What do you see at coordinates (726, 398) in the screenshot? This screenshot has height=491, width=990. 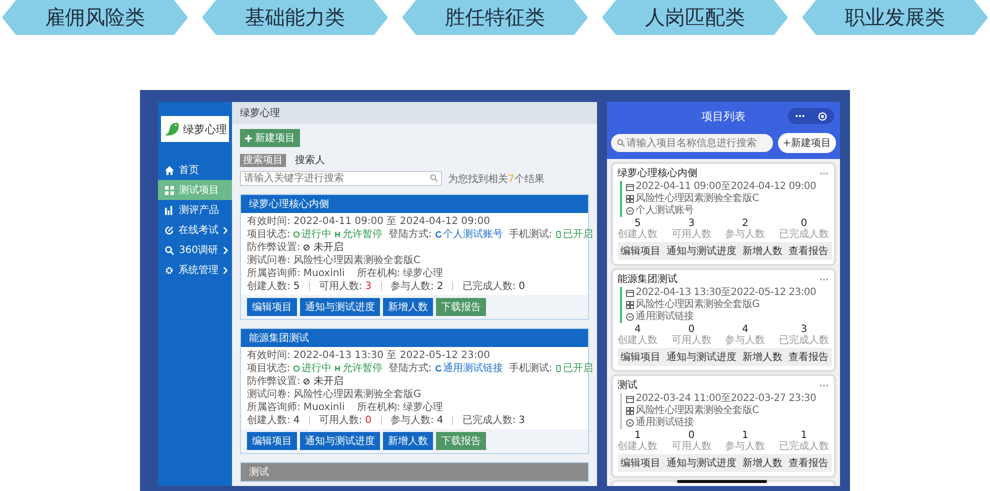 I see `info-text: 2022-03-24 11:00至2022-03-27 23:30` at bounding box center [726, 398].